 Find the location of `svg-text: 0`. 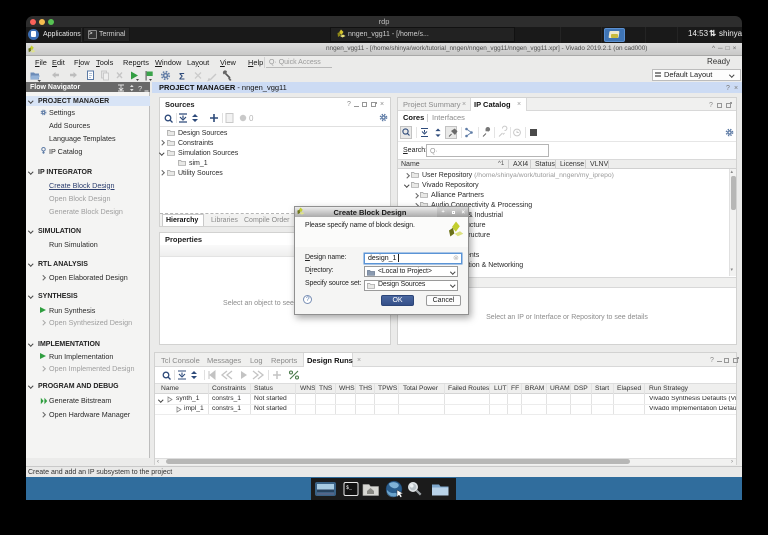

svg-text: 0 is located at coordinates (251, 118).